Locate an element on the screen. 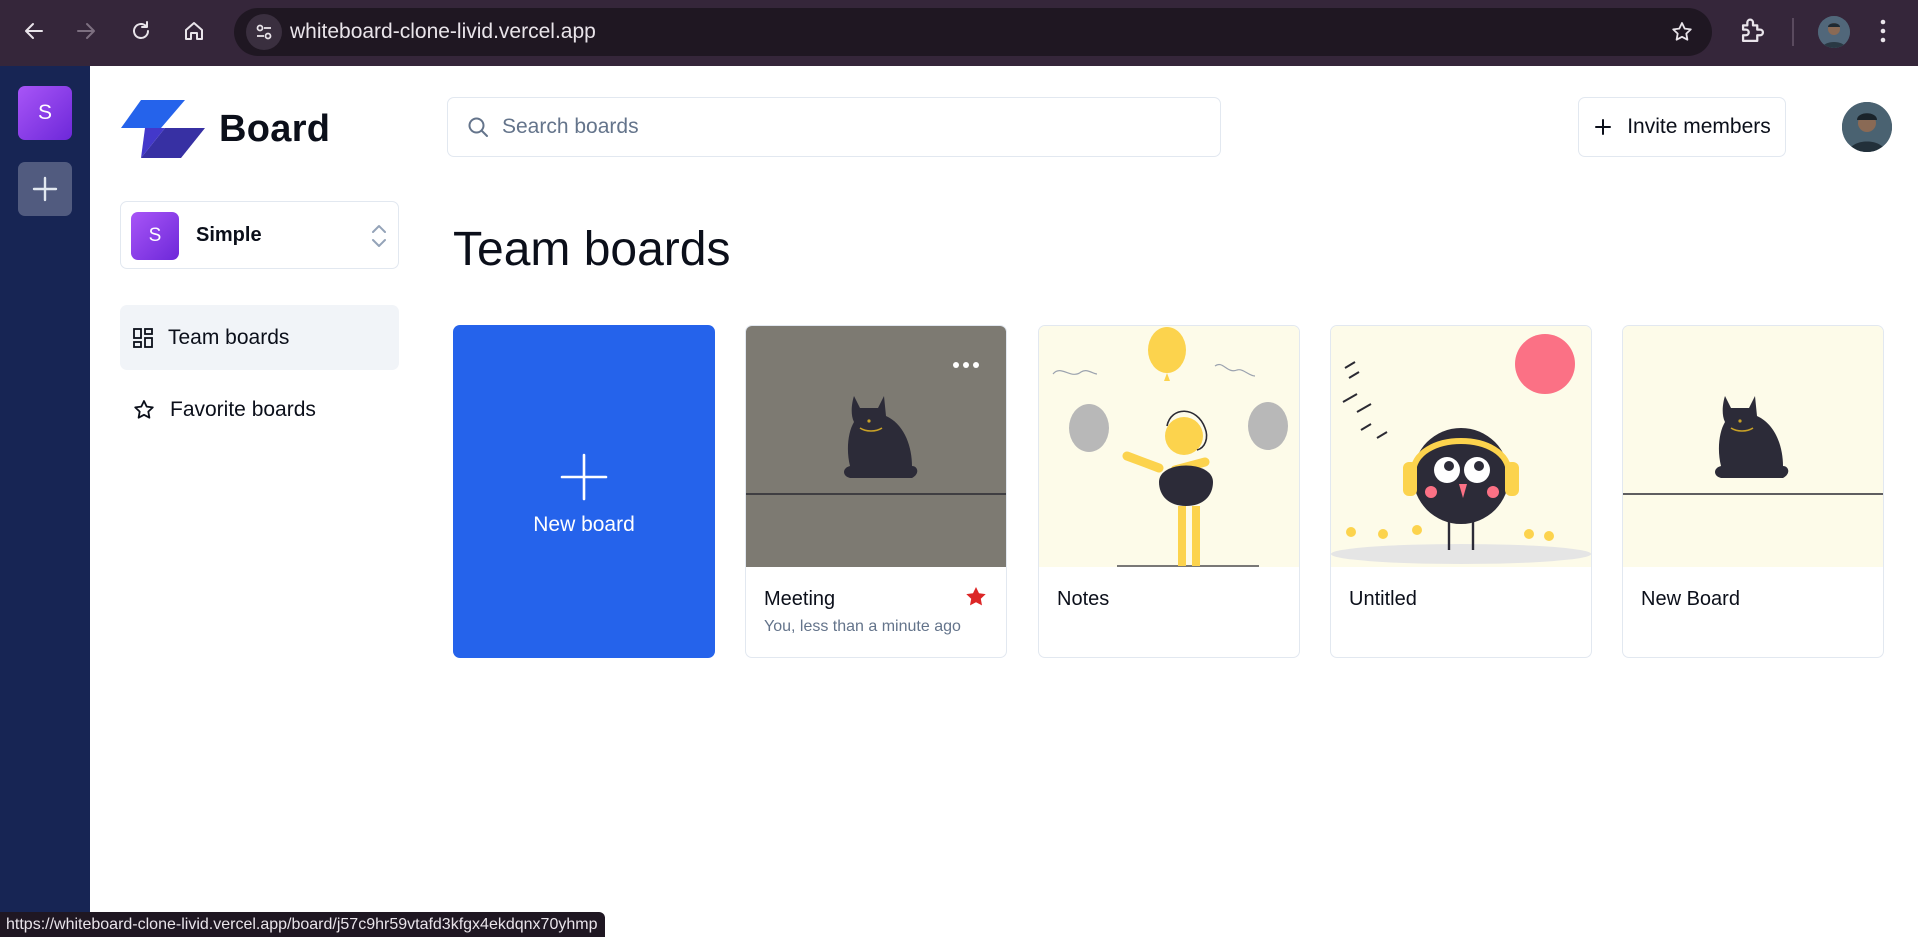 This screenshot has height=937, width=1918. browser-toolbar: whiteboard-clone-livid.vercel.app is located at coordinates (959, 33).